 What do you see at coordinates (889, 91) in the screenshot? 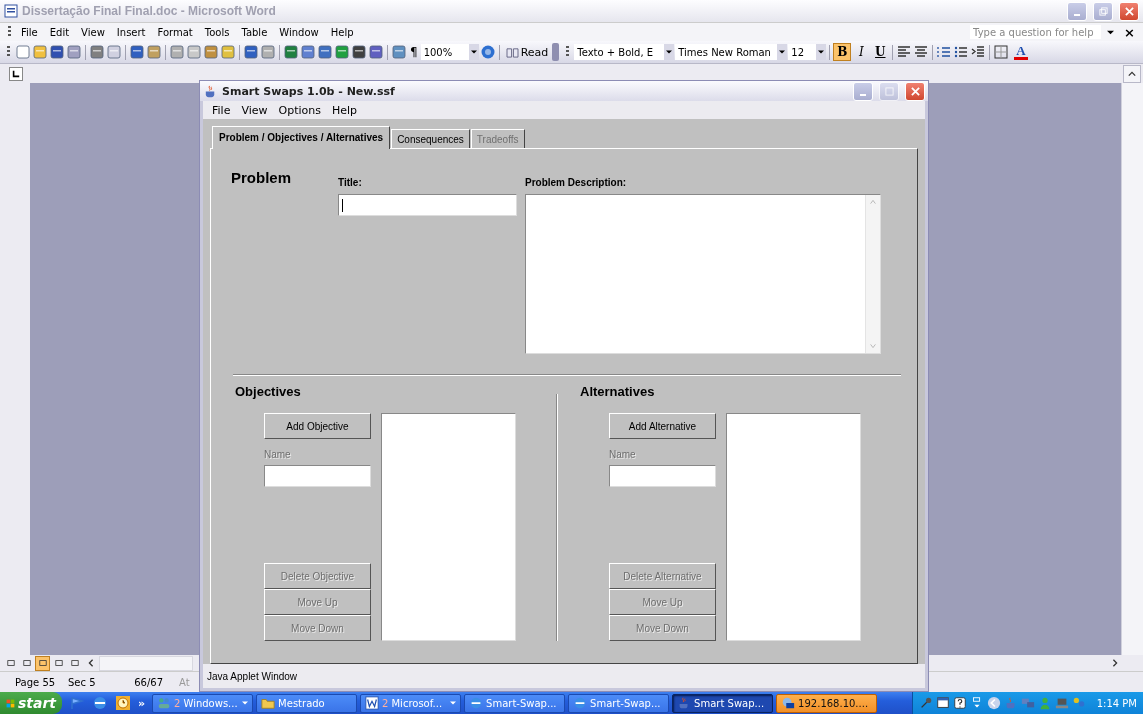
I see `maximize-icon` at bounding box center [889, 91].